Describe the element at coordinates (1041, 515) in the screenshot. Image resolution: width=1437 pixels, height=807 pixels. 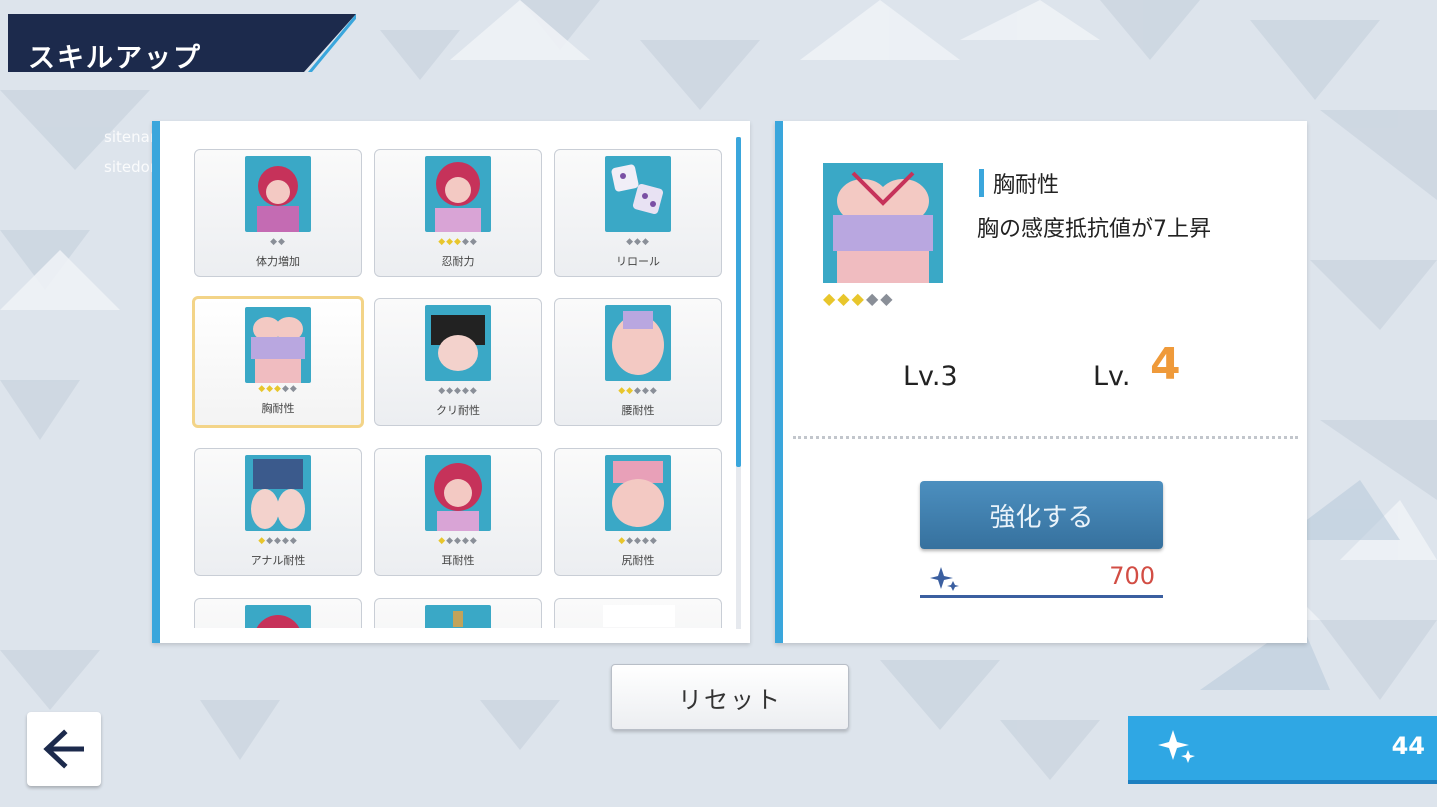
I see `enhance-button: 強化する` at that location.